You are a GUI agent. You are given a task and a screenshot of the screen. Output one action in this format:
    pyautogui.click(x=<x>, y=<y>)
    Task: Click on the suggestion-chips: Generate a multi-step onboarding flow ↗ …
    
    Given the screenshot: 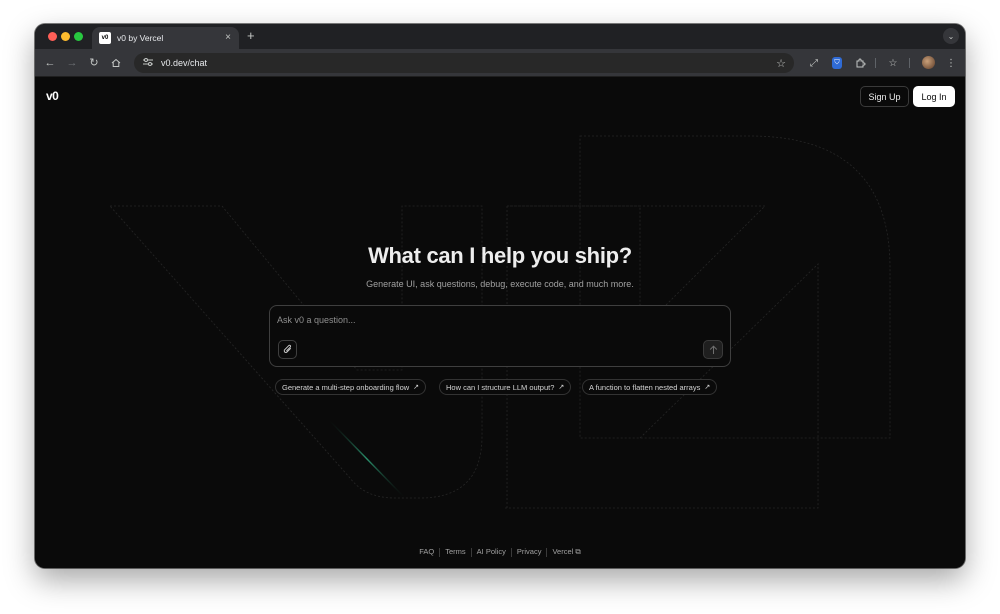 What is the action you would take?
    pyautogui.click(x=500, y=387)
    